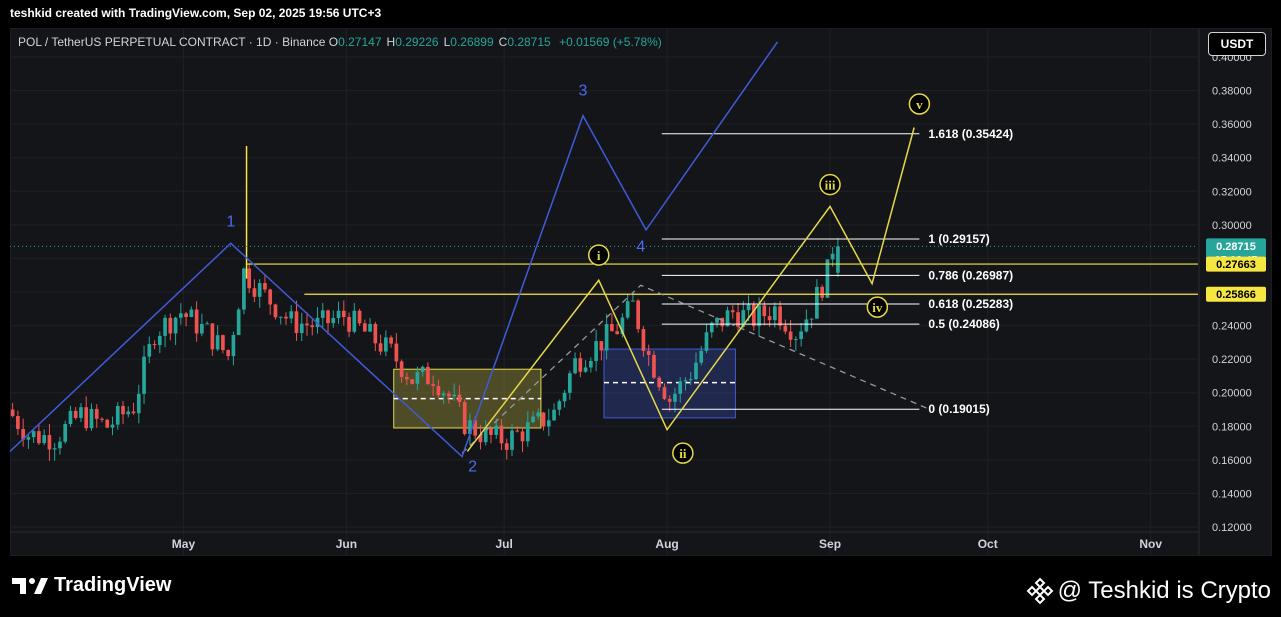 This screenshot has height=617, width=1281. I want to click on fib-level-label: 1.618 (0.35424), so click(970, 134).